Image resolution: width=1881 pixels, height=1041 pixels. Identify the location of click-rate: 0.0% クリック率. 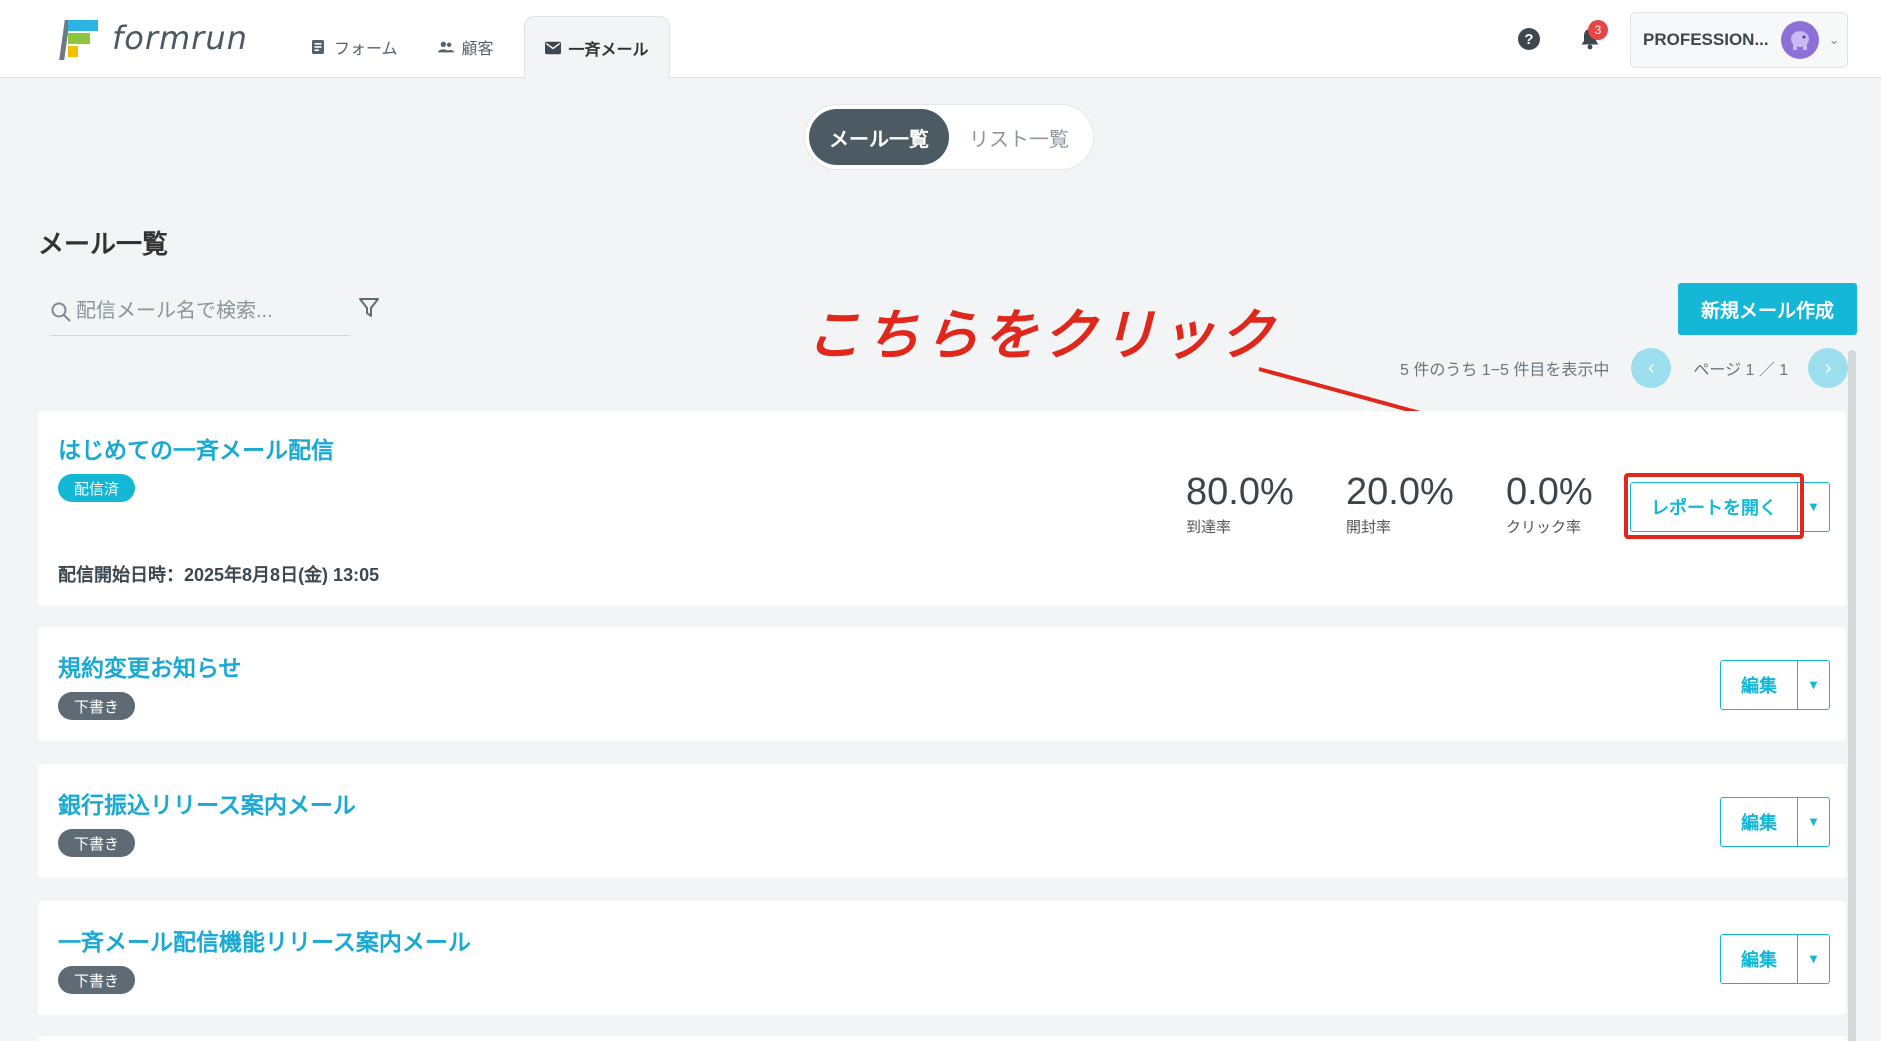
(1549, 504).